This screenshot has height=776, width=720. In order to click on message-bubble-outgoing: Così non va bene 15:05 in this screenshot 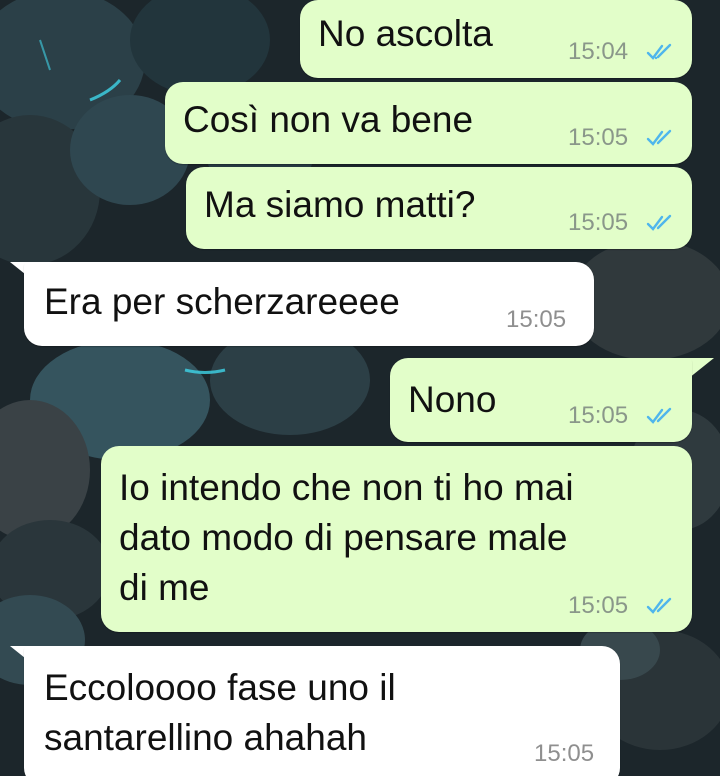, I will do `click(428, 123)`.